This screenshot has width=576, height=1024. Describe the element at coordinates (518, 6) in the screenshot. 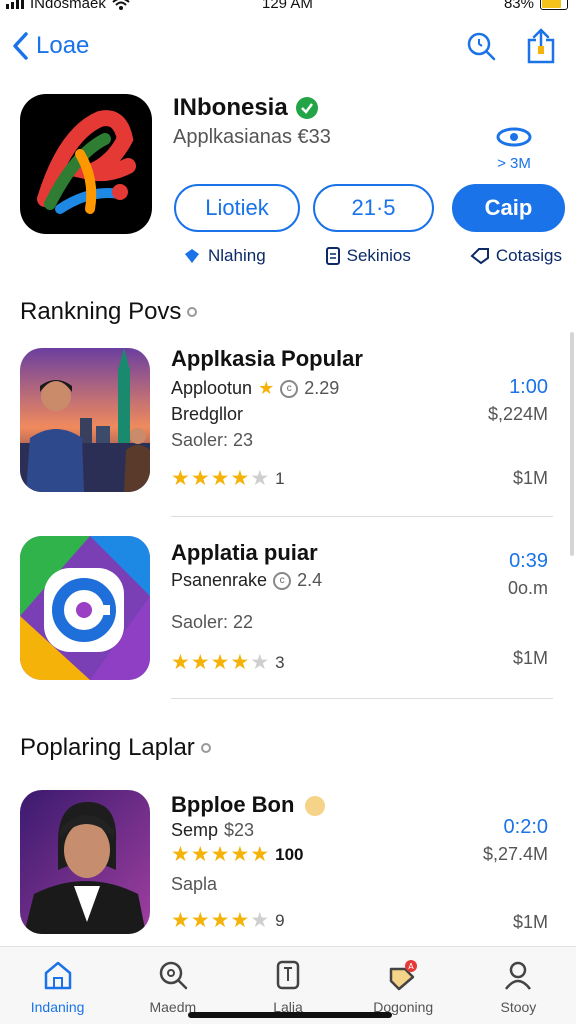

I see `battery-percent: 83%` at that location.